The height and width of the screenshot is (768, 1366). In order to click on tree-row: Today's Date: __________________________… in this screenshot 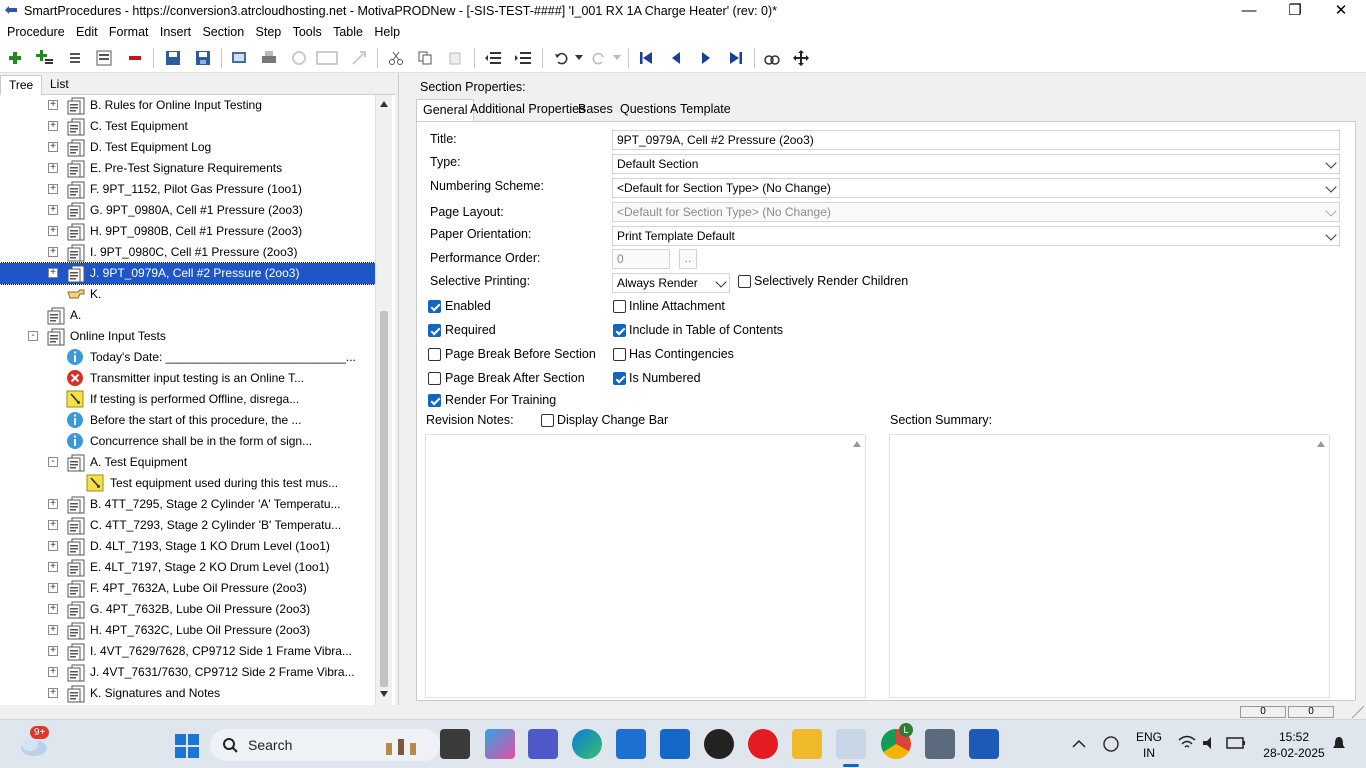, I will do `click(187, 357)`.